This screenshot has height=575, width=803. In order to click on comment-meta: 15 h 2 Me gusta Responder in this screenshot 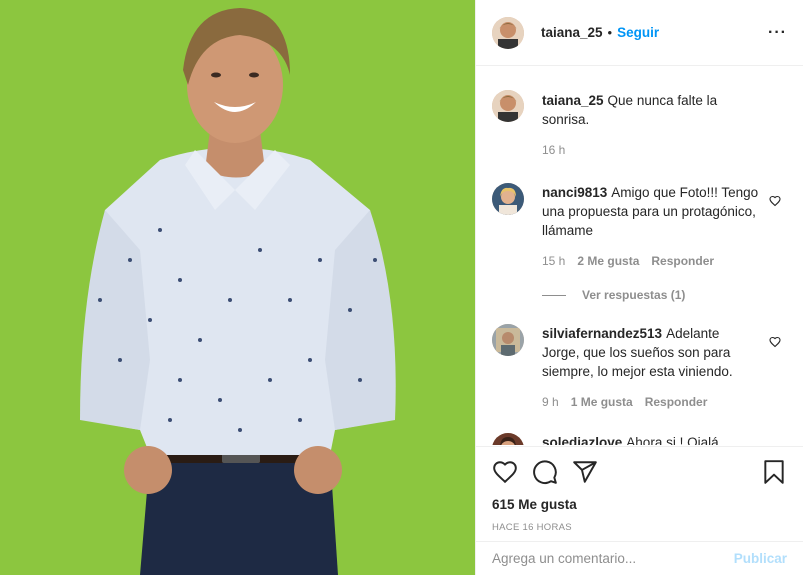, I will do `click(650, 261)`.